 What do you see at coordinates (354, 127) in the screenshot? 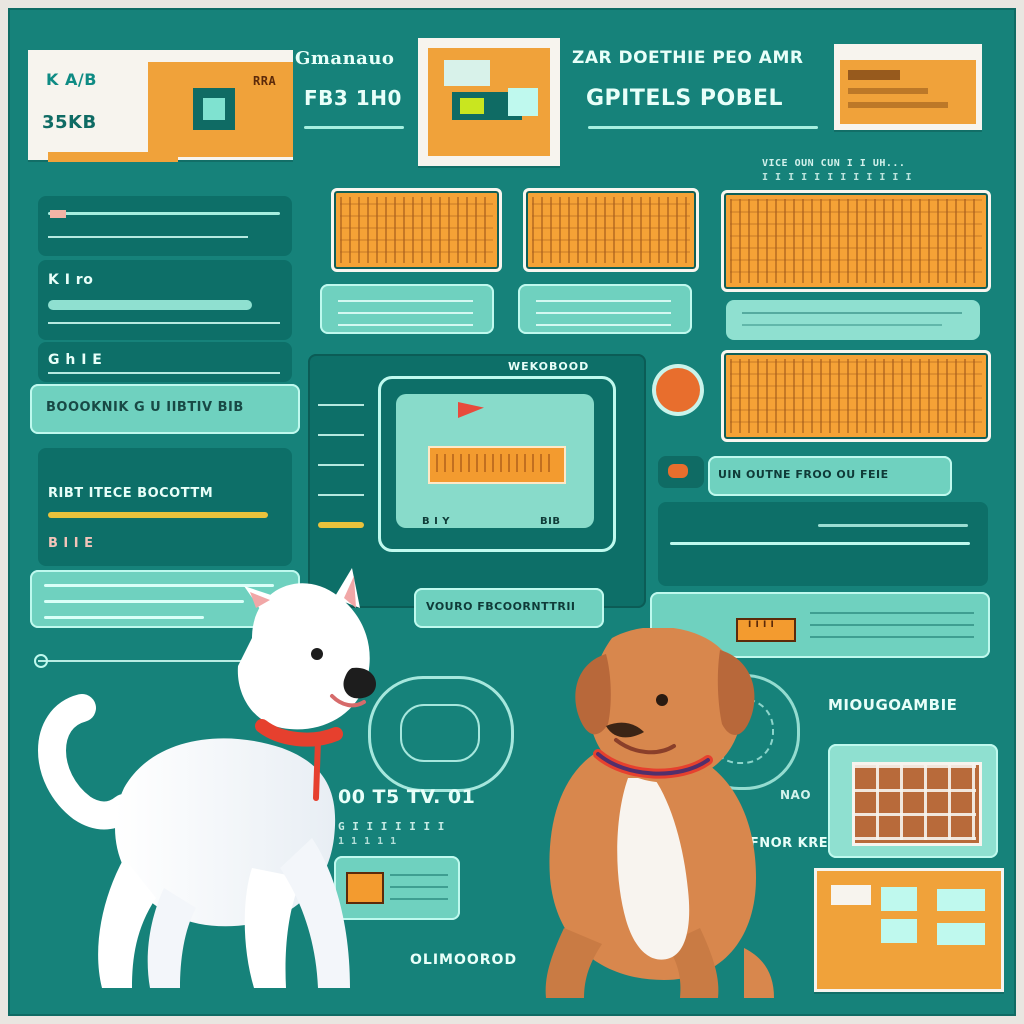
I see `top-title-left-underline` at bounding box center [354, 127].